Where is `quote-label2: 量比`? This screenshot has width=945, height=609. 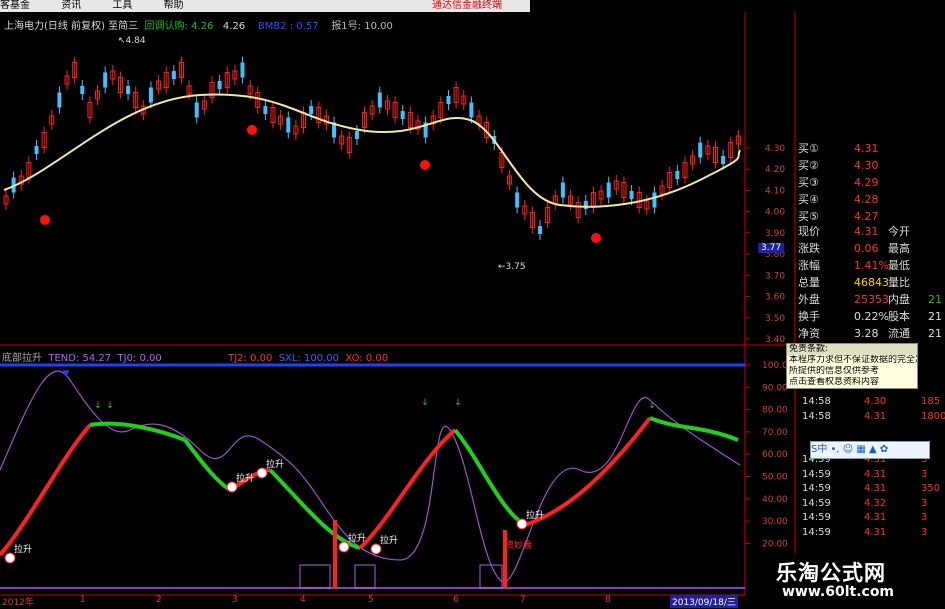 quote-label2: 量比 is located at coordinates (899, 282).